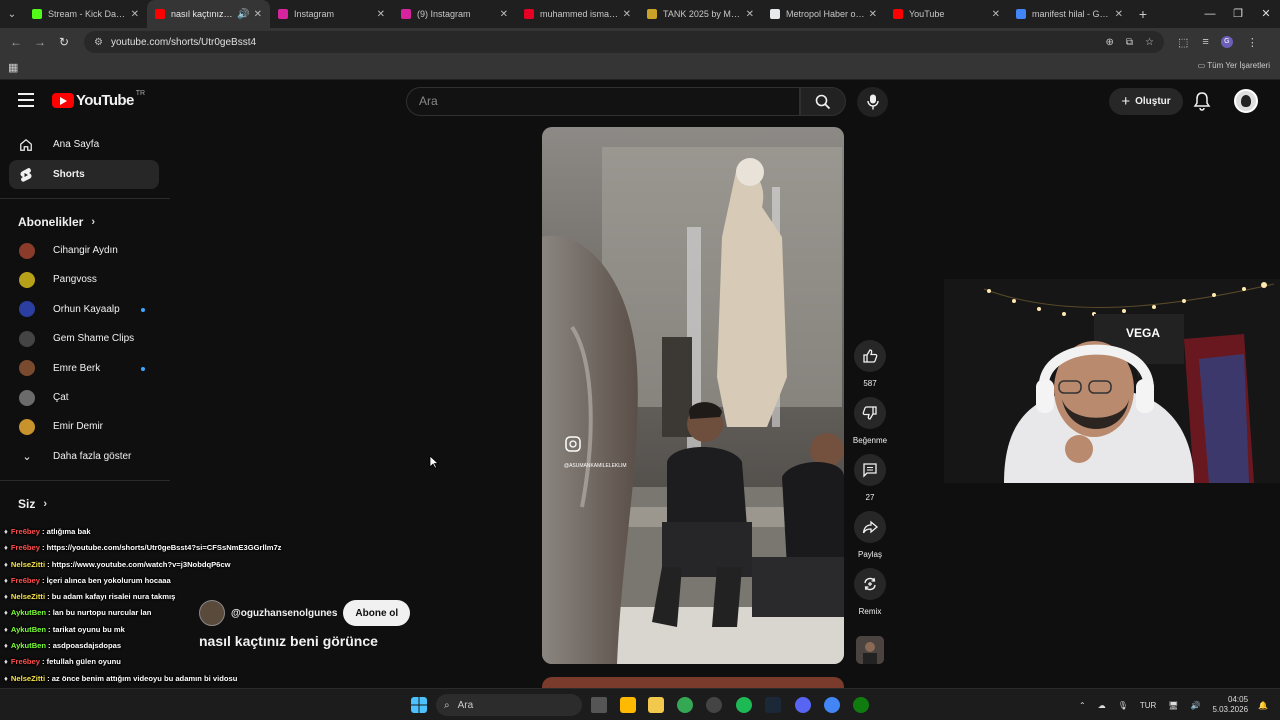 The image size is (1280, 720). I want to click on sidebar-subscription-item: Emir Demir, so click(84, 426).